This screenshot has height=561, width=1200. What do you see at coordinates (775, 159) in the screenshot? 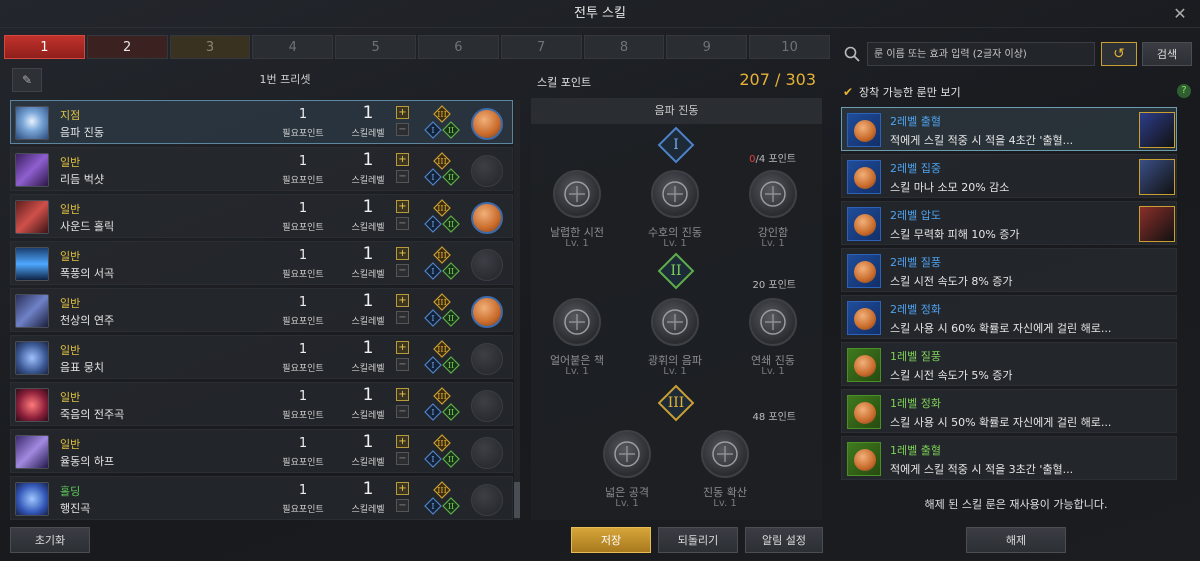
I see `tier-points-rest: /4 포인트` at bounding box center [775, 159].